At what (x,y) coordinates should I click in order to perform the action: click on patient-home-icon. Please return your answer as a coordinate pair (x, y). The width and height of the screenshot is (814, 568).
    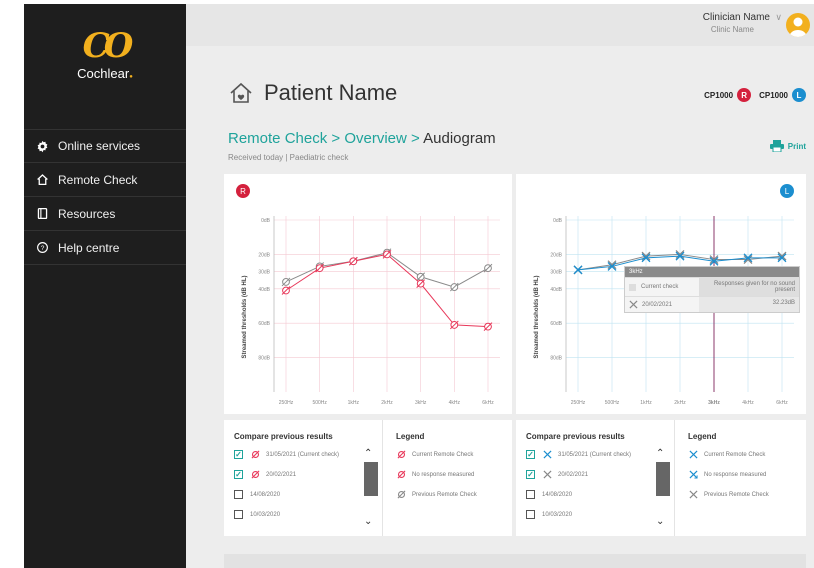
    Looking at the image, I should click on (241, 92).